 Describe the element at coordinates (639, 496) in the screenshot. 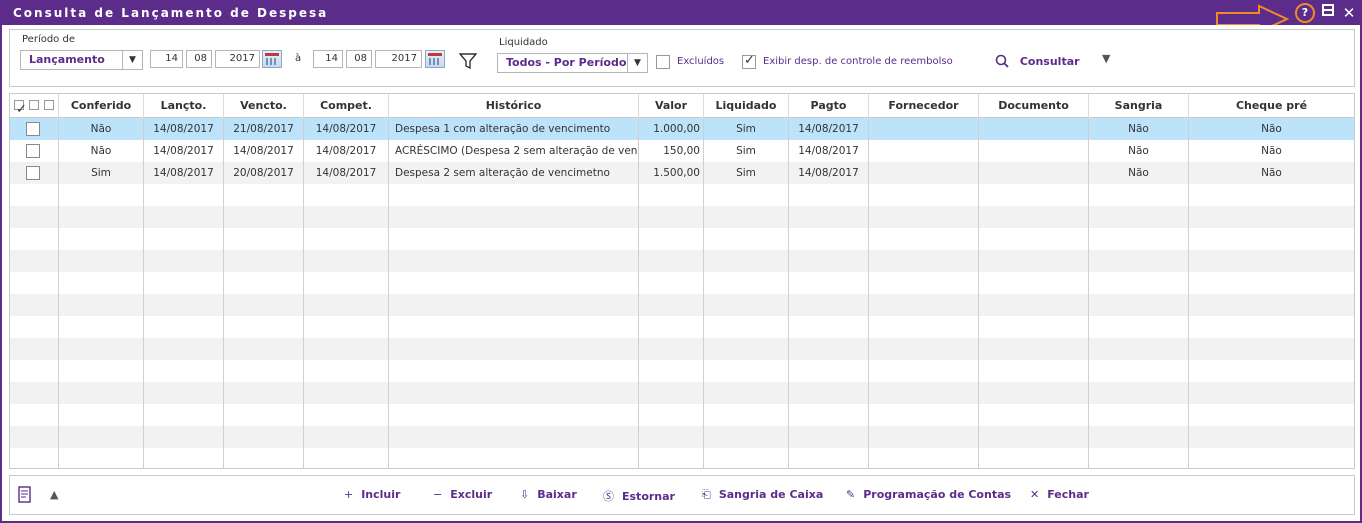

I see `estornar-button: Ⓢ Estornar` at that location.